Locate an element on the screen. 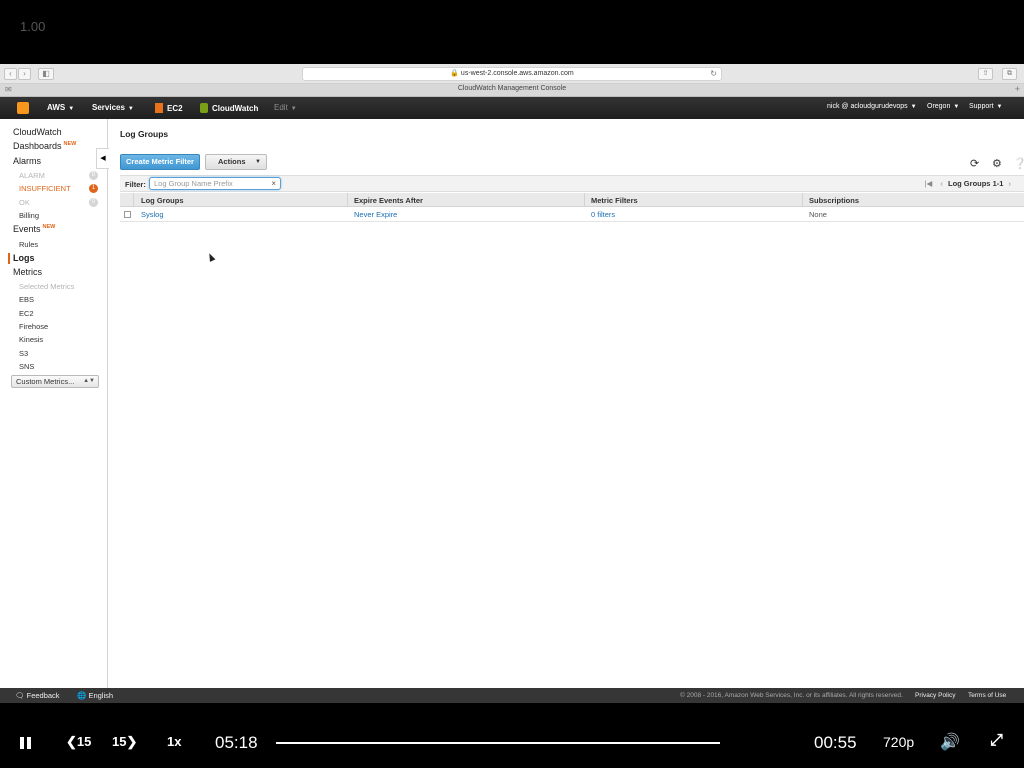 This screenshot has width=1024, height=768. row-checkbox is located at coordinates (127, 214).